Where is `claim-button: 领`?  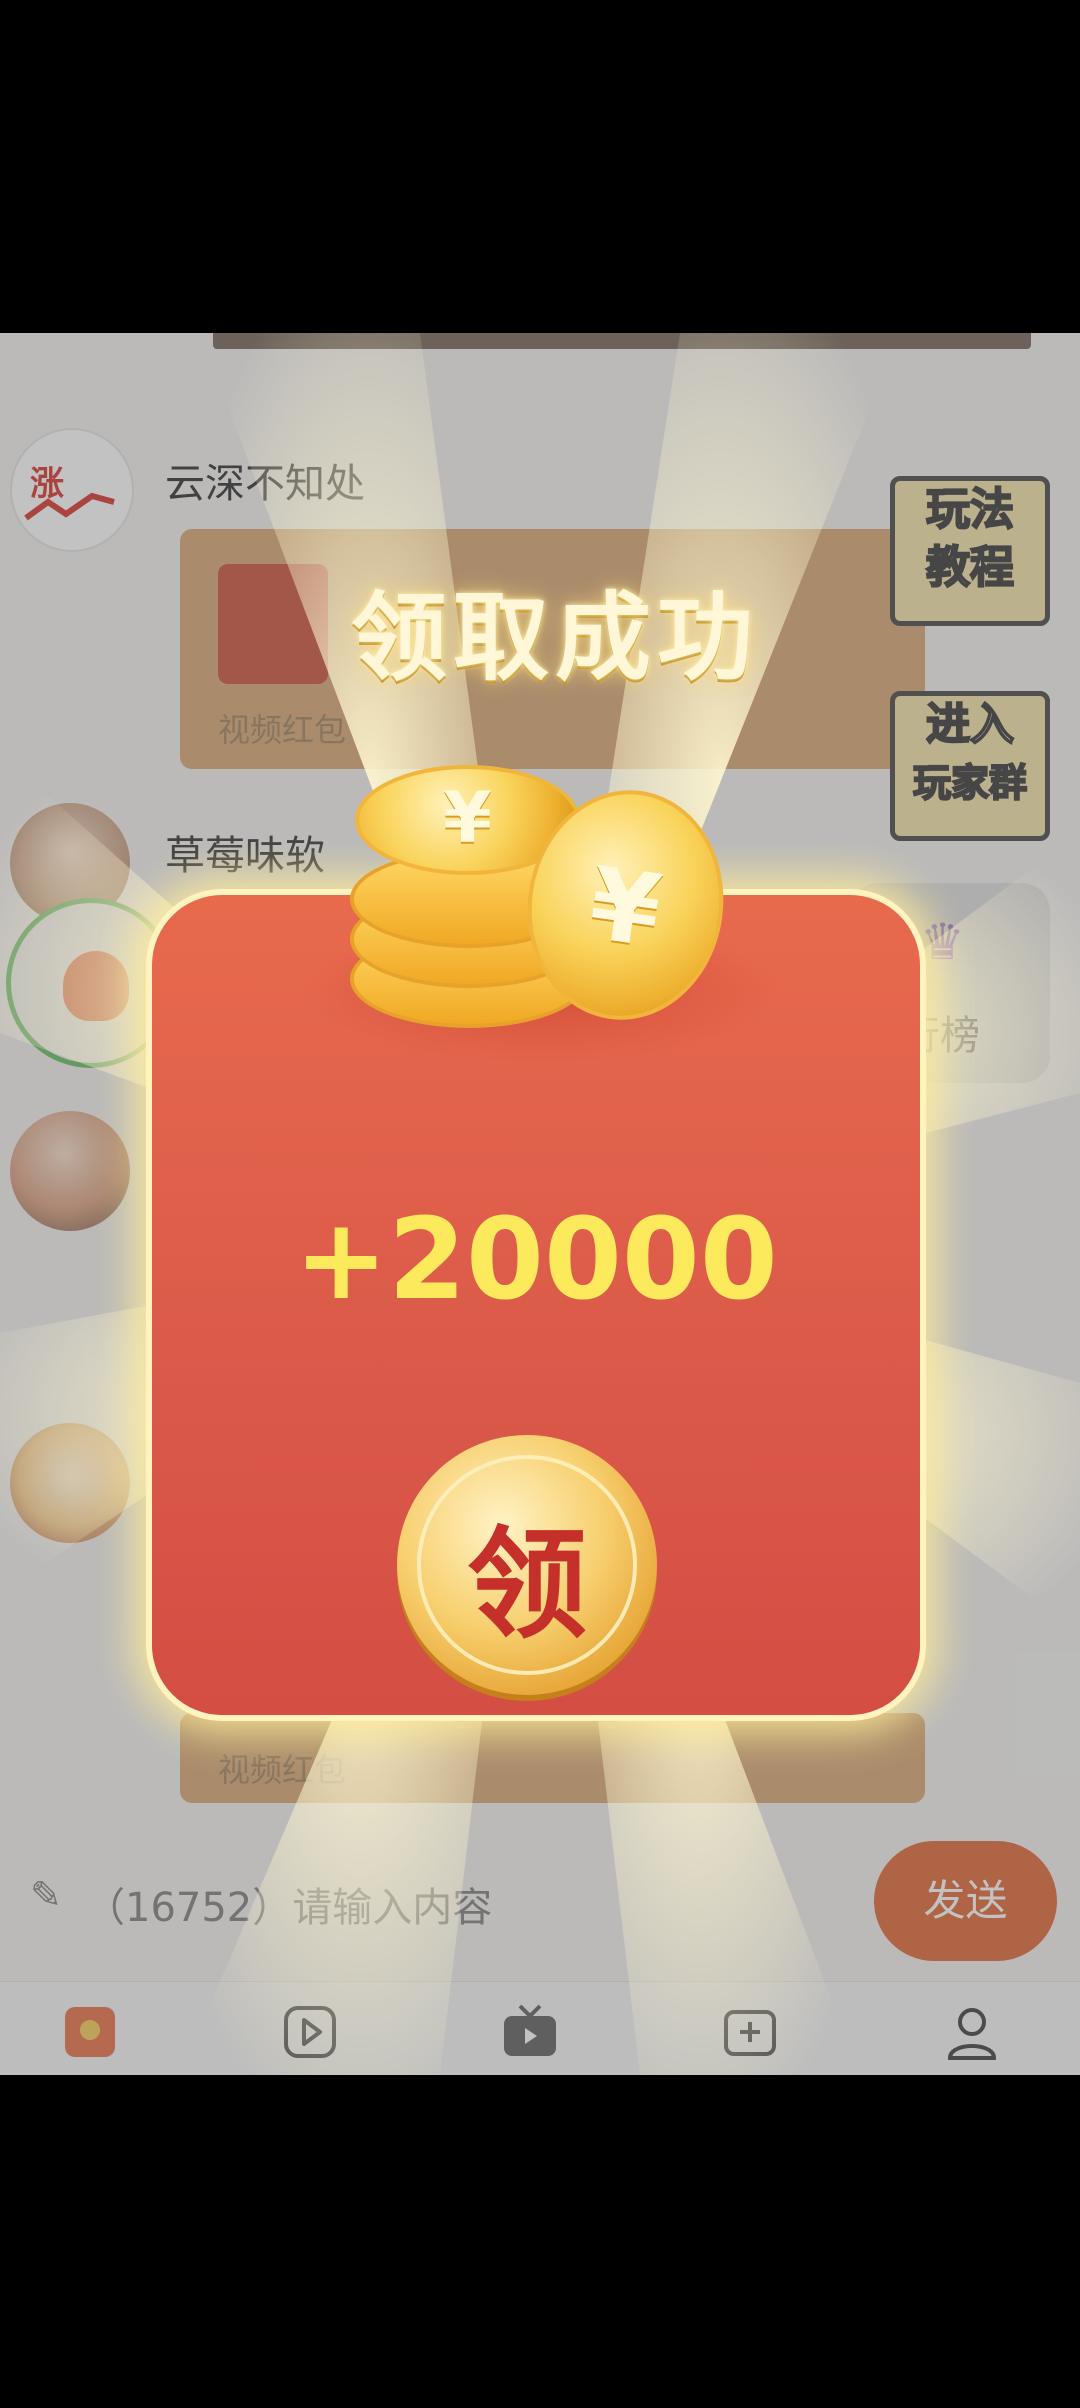
claim-button: 领 is located at coordinates (527, 1565).